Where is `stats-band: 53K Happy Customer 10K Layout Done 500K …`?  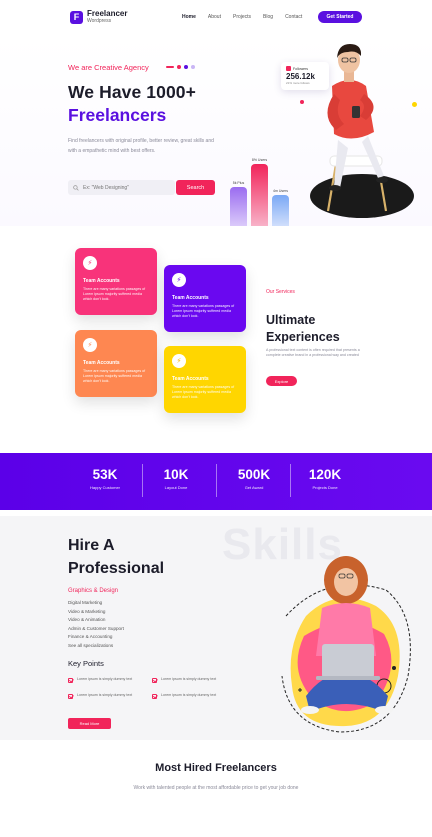 stats-band: 53K Happy Customer 10K Layout Done 500K … is located at coordinates (216, 481).